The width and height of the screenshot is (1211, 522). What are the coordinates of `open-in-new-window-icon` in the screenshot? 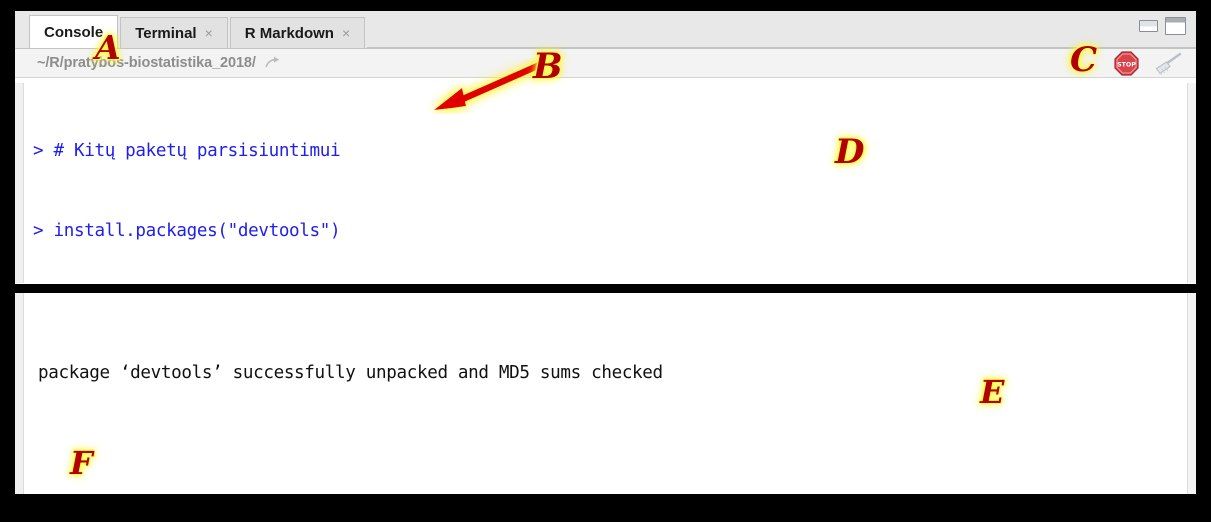 It's located at (273, 63).